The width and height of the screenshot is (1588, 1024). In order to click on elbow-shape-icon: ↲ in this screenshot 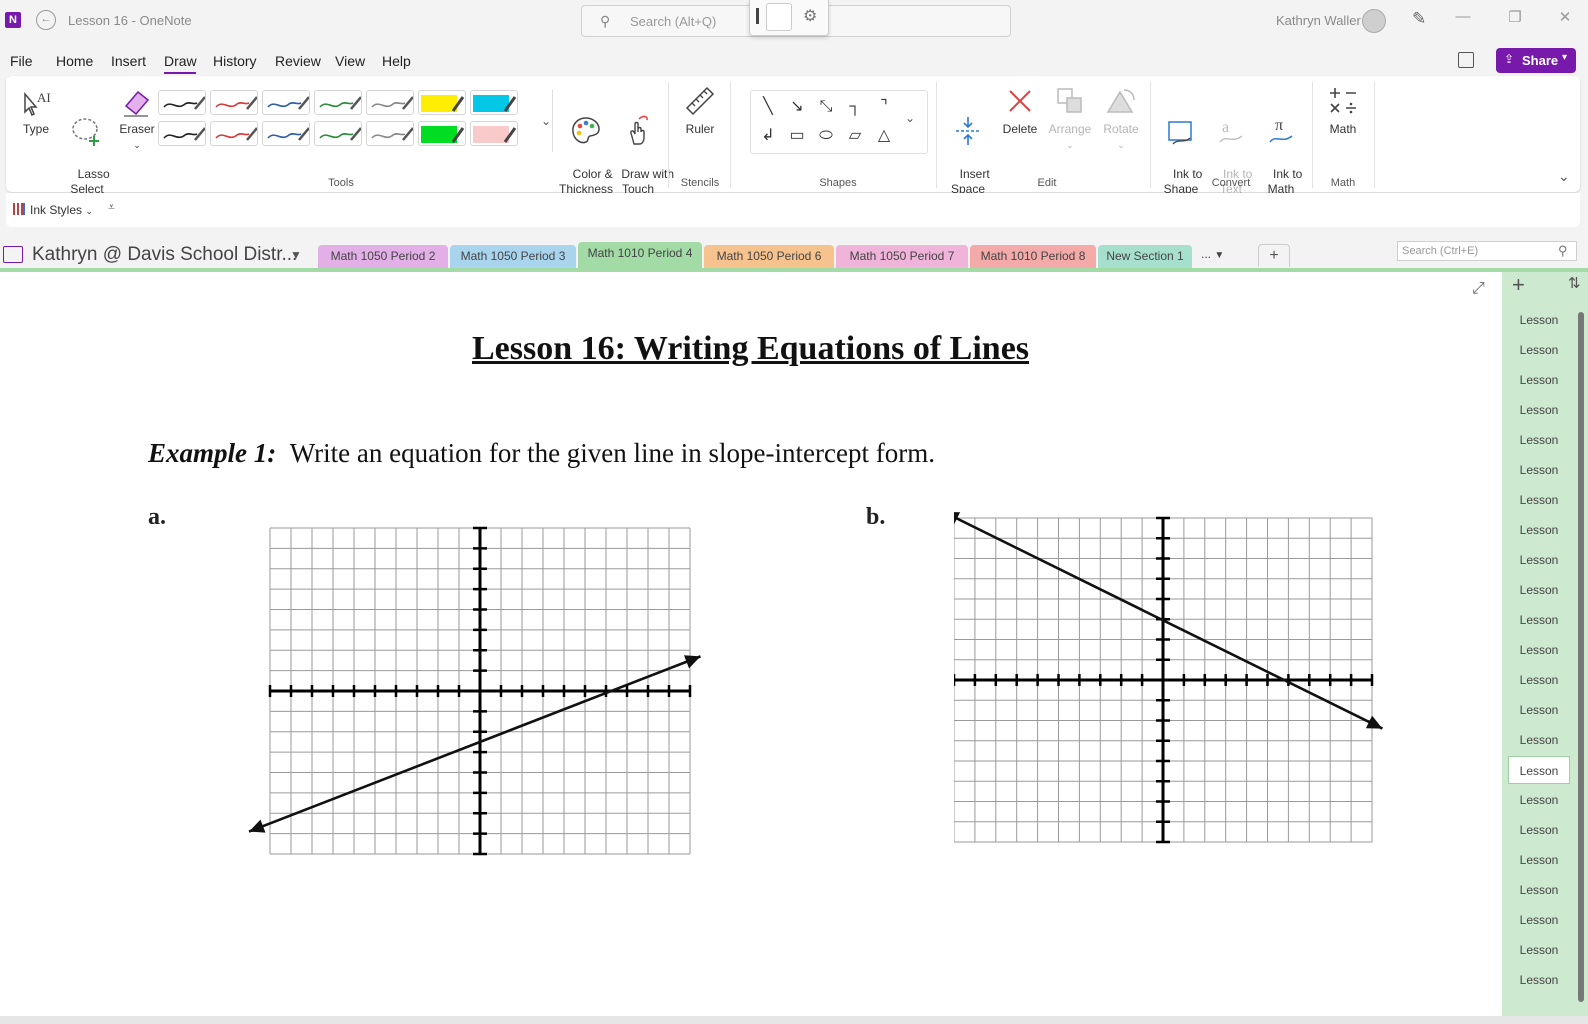, I will do `click(768, 136)`.